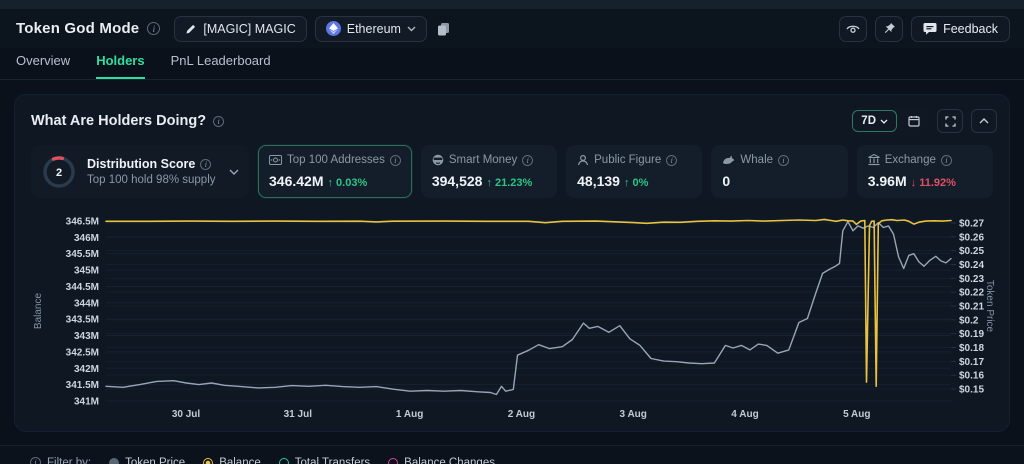 This screenshot has width=1024, height=464. I want to click on legend-toggle-balance: Balance, so click(232, 460).